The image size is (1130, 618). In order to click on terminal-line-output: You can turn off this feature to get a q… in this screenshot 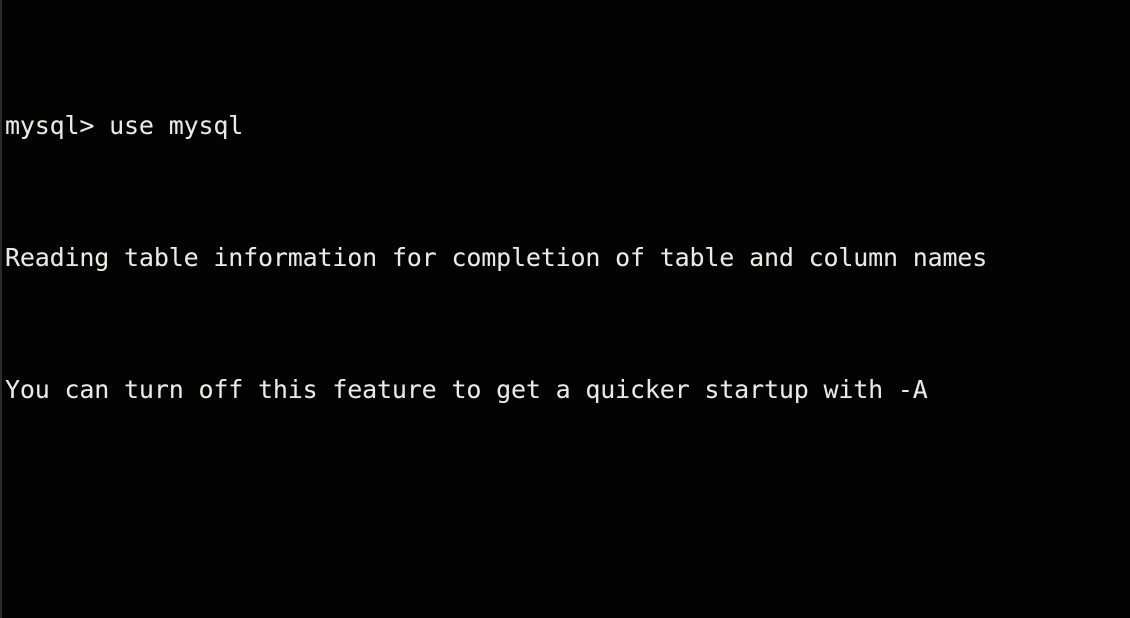, I will do `click(466, 389)`.